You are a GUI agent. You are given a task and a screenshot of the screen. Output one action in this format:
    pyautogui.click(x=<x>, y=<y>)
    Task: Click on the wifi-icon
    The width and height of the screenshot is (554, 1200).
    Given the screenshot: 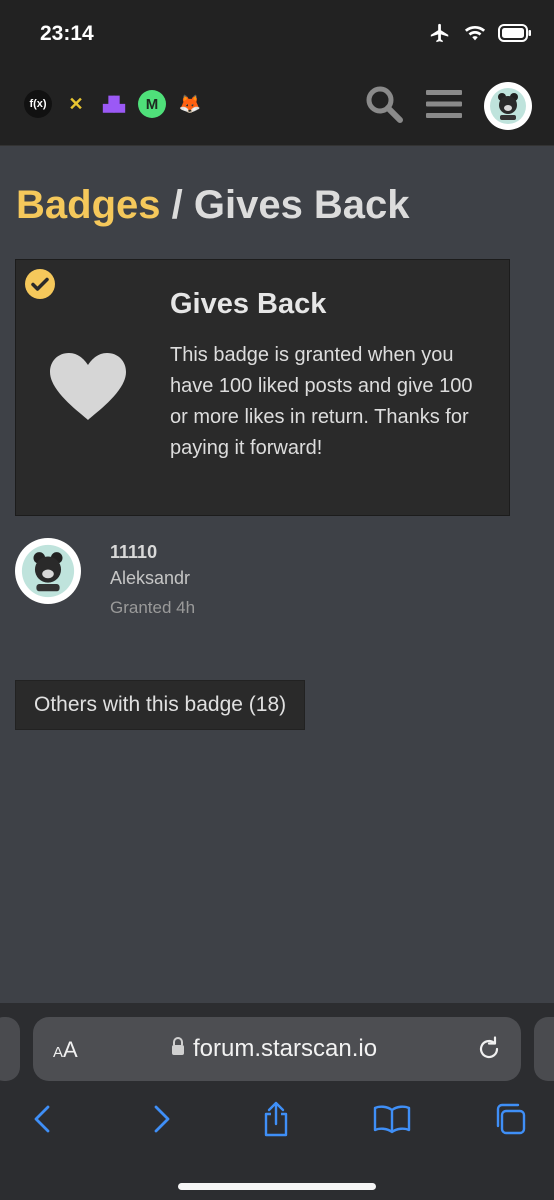 What is the action you would take?
    pyautogui.click(x=475, y=35)
    